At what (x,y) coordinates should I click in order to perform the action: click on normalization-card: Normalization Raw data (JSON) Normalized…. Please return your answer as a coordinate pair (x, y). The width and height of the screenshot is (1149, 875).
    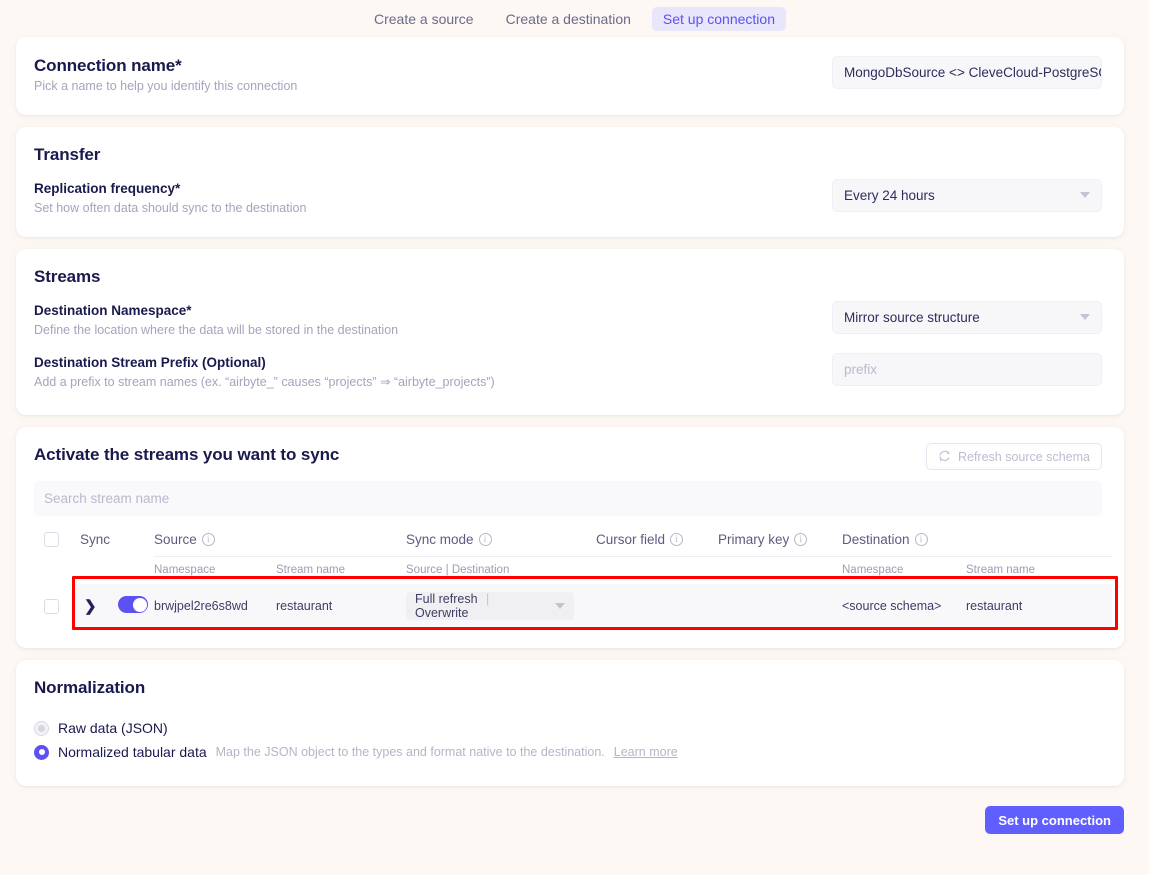
    Looking at the image, I should click on (570, 723).